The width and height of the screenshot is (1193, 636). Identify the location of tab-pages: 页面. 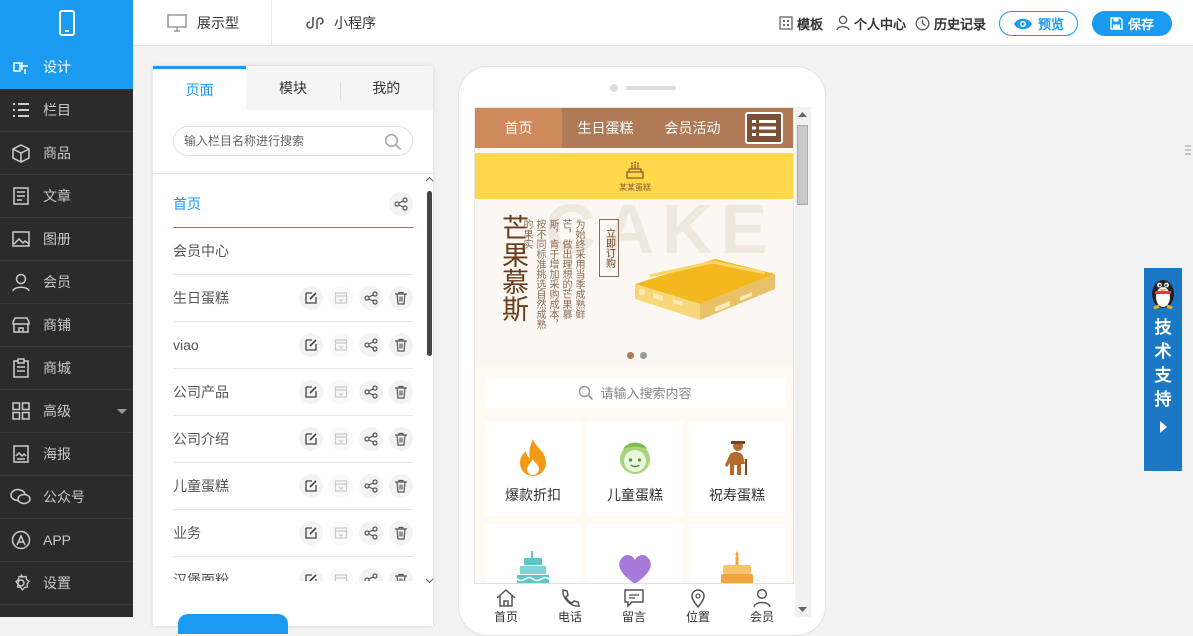
(200, 88).